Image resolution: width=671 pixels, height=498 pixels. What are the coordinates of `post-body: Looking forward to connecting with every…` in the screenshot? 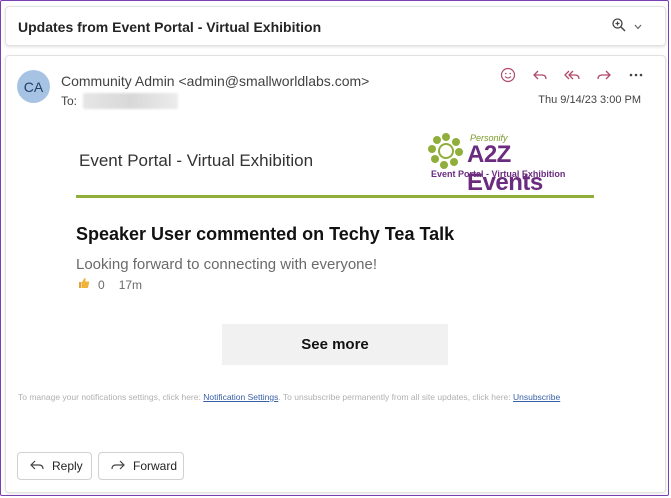 It's located at (227, 264).